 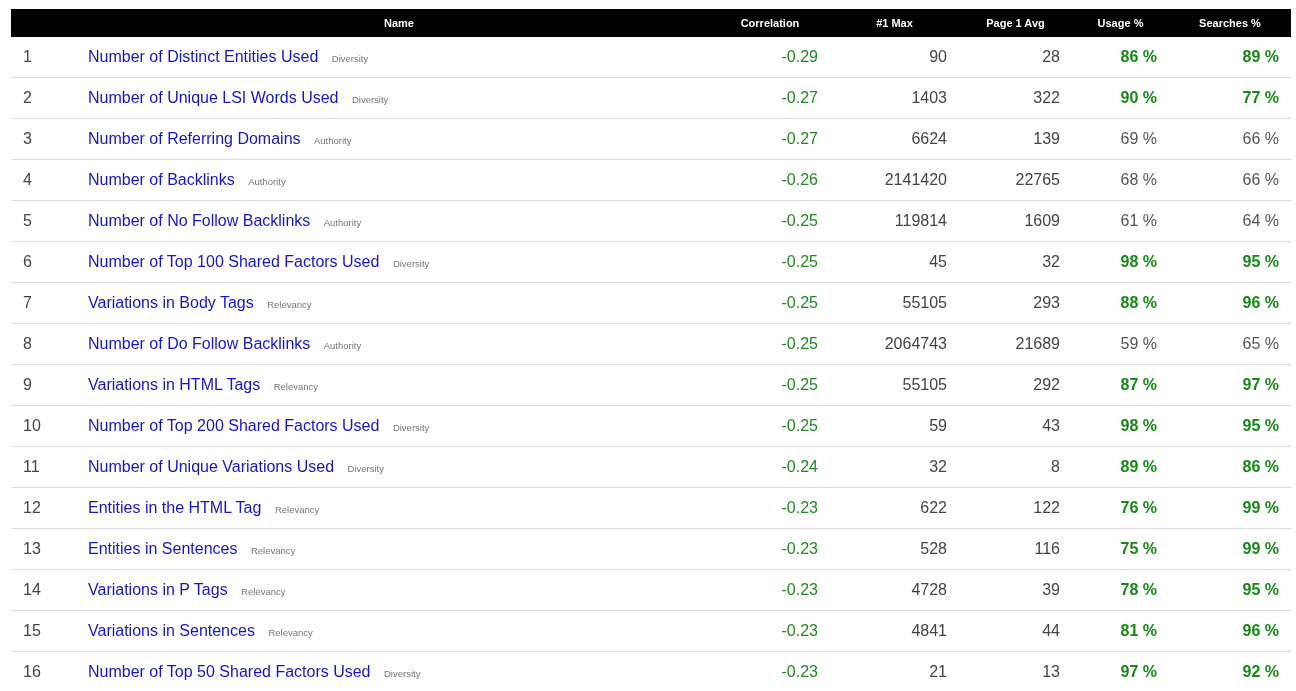 What do you see at coordinates (234, 261) in the screenshot?
I see `factor-link: Number of Top 100 Shared Factors Used` at bounding box center [234, 261].